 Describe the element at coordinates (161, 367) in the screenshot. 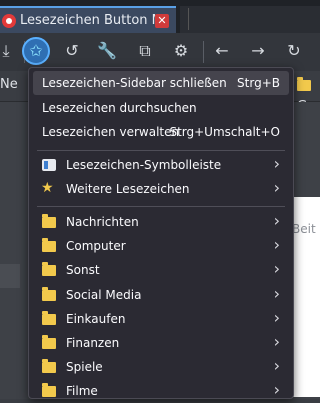

I see `menu-folder-spiele: Spiele ›` at that location.